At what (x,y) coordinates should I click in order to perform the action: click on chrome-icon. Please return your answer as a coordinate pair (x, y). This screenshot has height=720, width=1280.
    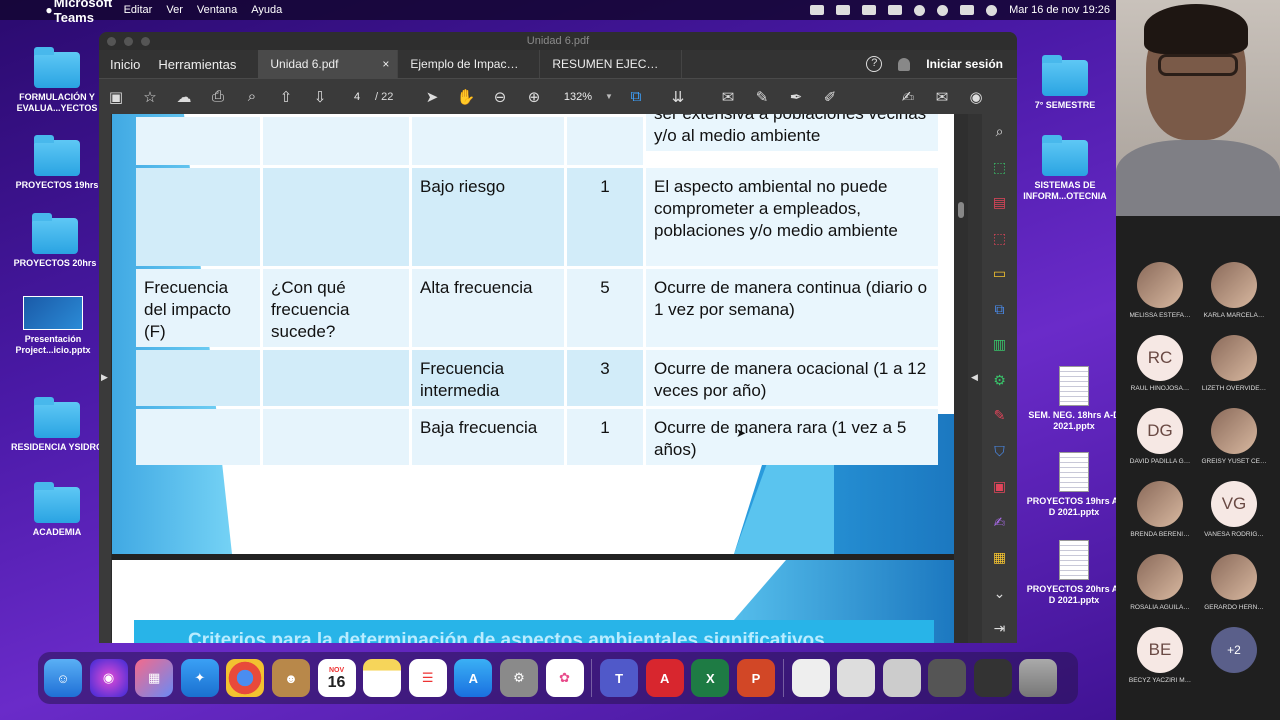
    Looking at the image, I should click on (245, 678).